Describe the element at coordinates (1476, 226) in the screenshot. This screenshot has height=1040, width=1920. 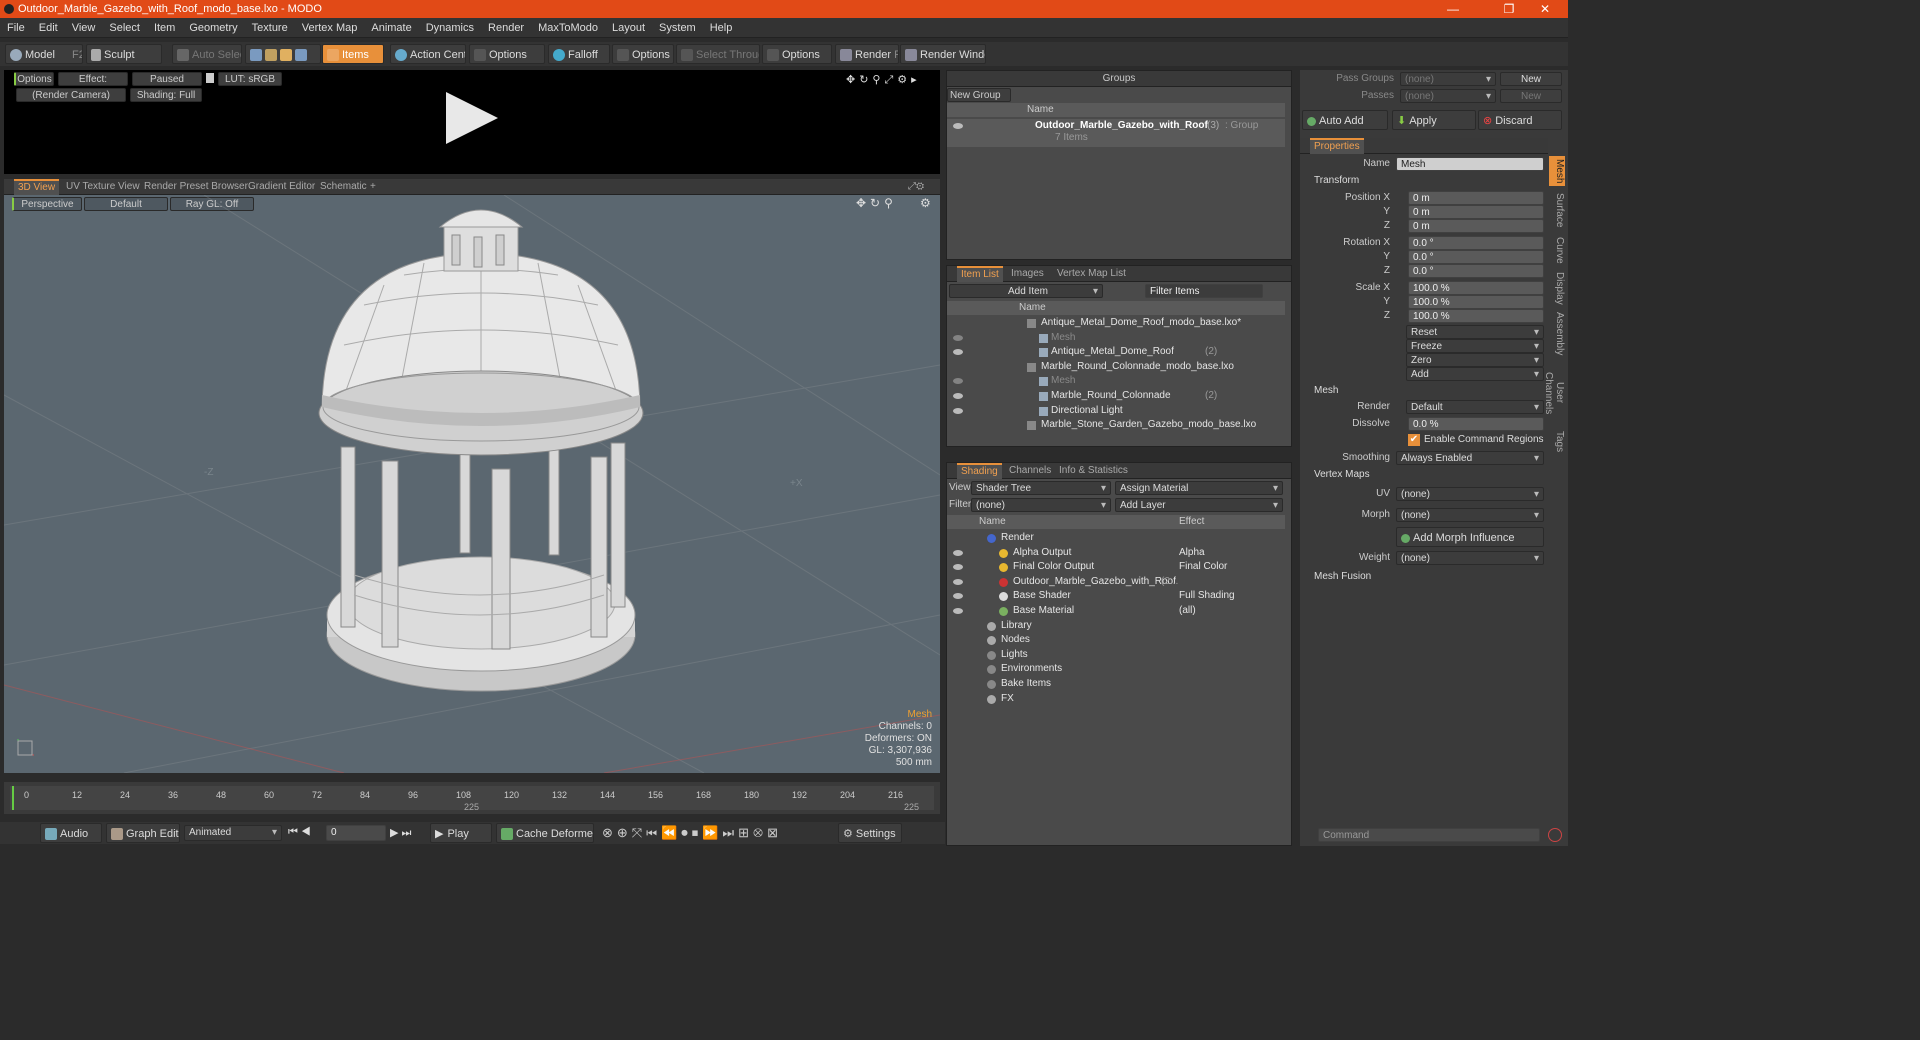
I see `position-z-input: 0 m` at that location.